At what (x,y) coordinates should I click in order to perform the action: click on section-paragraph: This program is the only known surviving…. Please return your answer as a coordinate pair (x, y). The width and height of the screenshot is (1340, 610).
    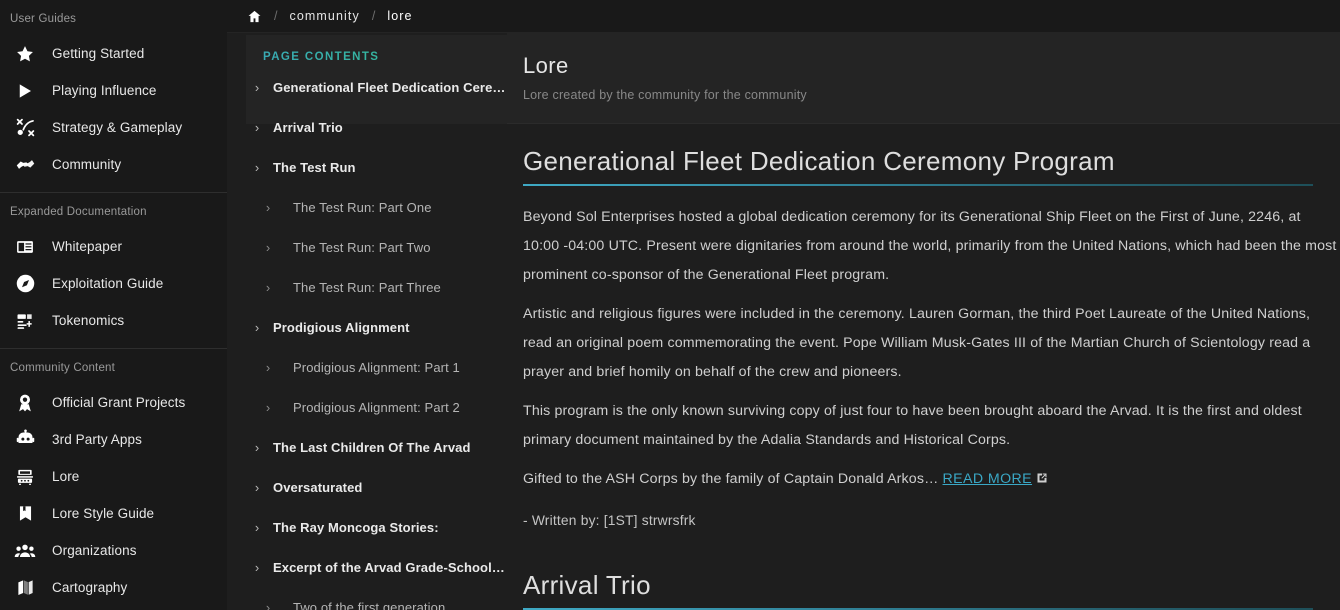
    Looking at the image, I should click on (912, 425).